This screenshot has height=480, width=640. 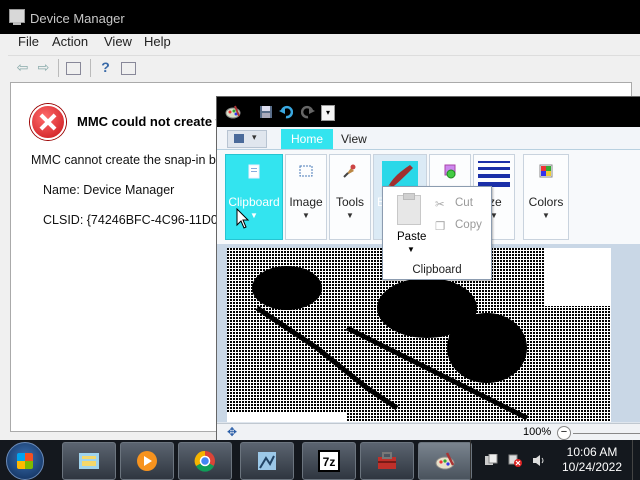 I want to click on colors-group-button: Colors ▼, so click(x=546, y=197).